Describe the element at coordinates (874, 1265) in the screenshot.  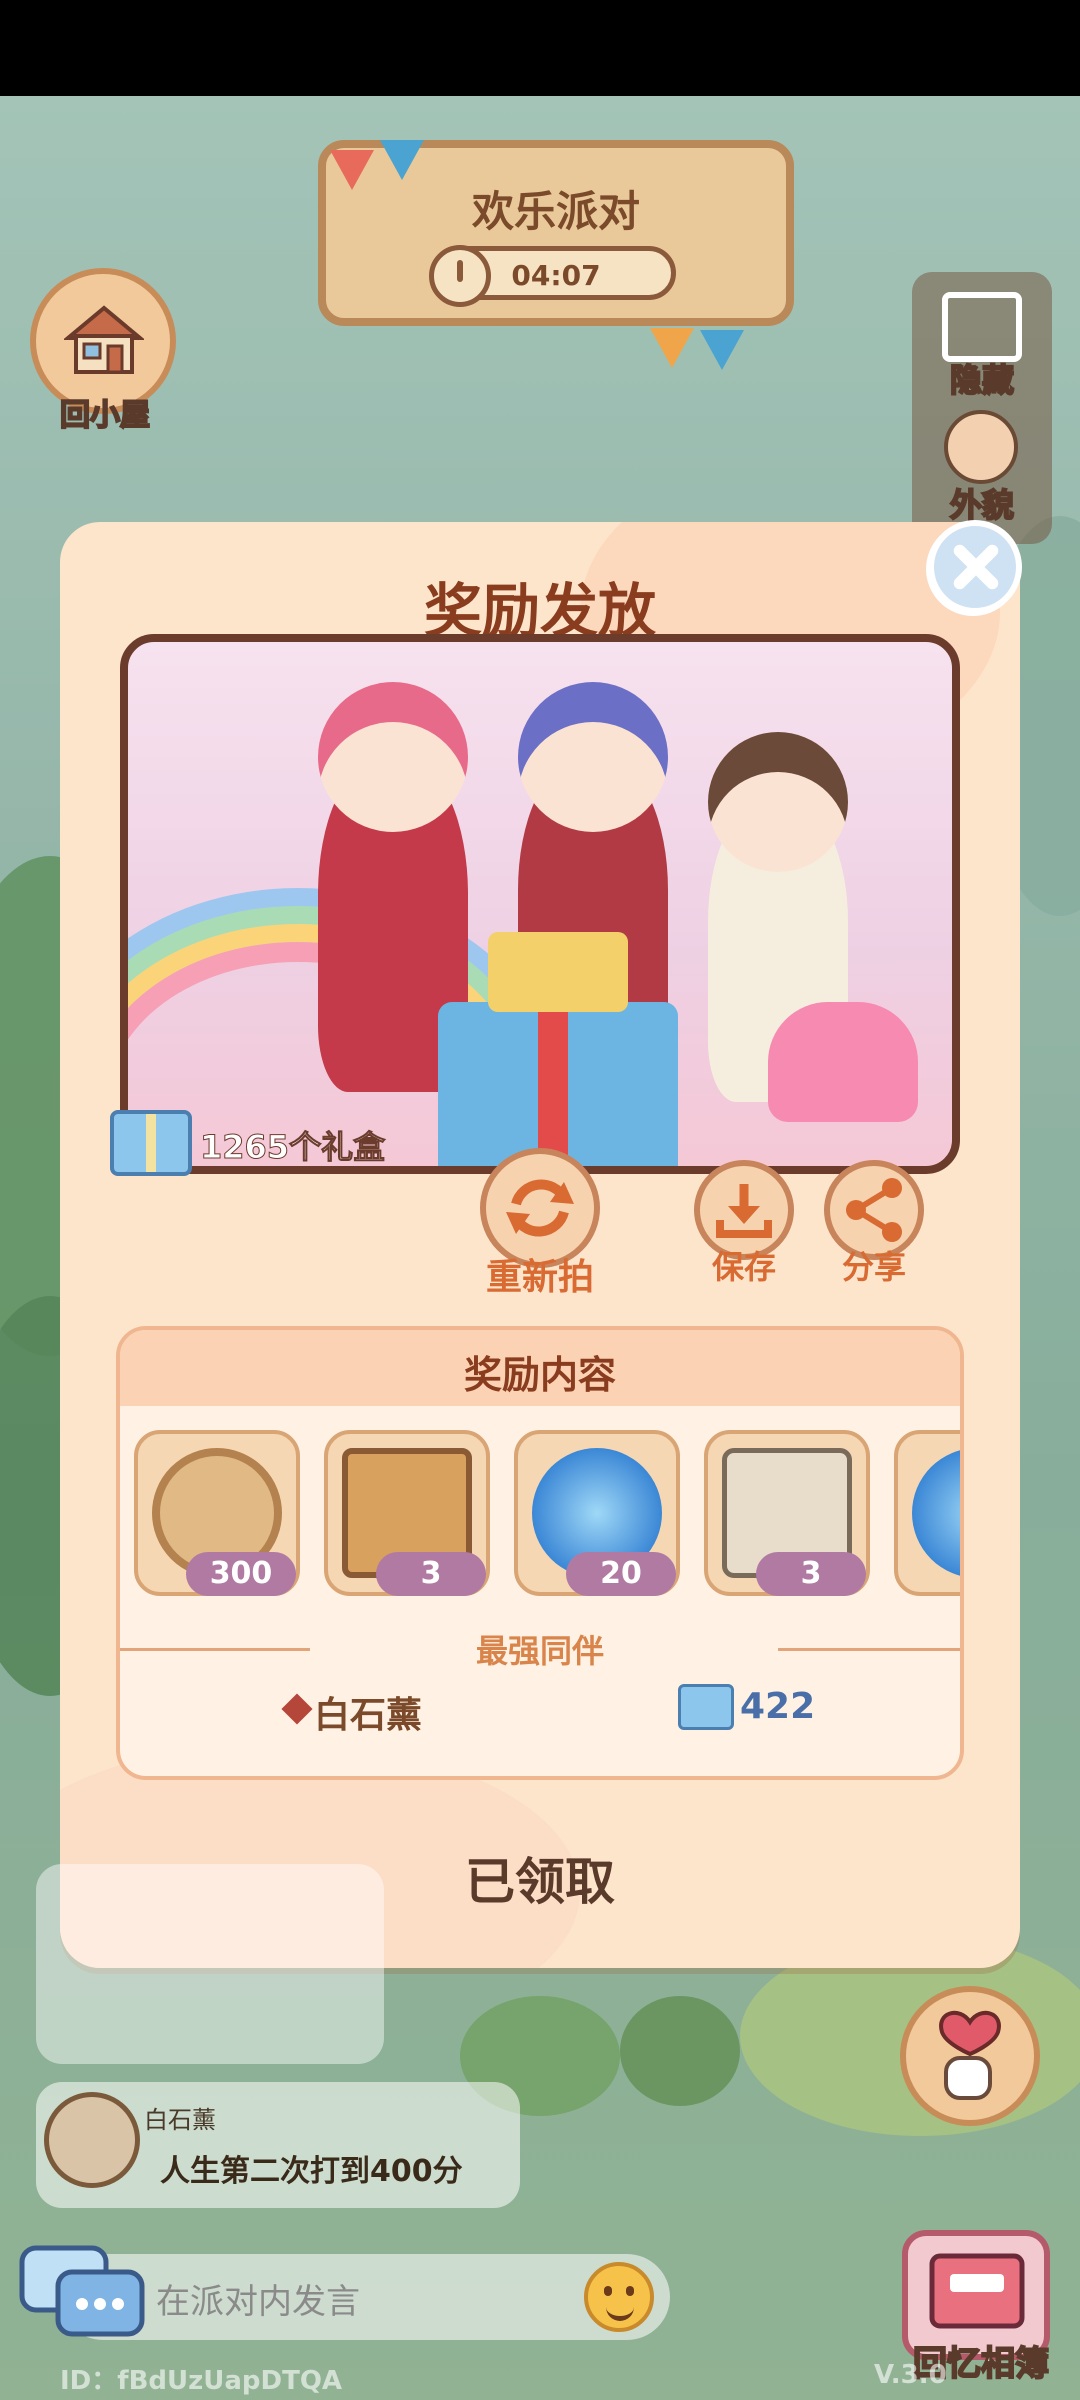
I see `share-label: 分享` at that location.